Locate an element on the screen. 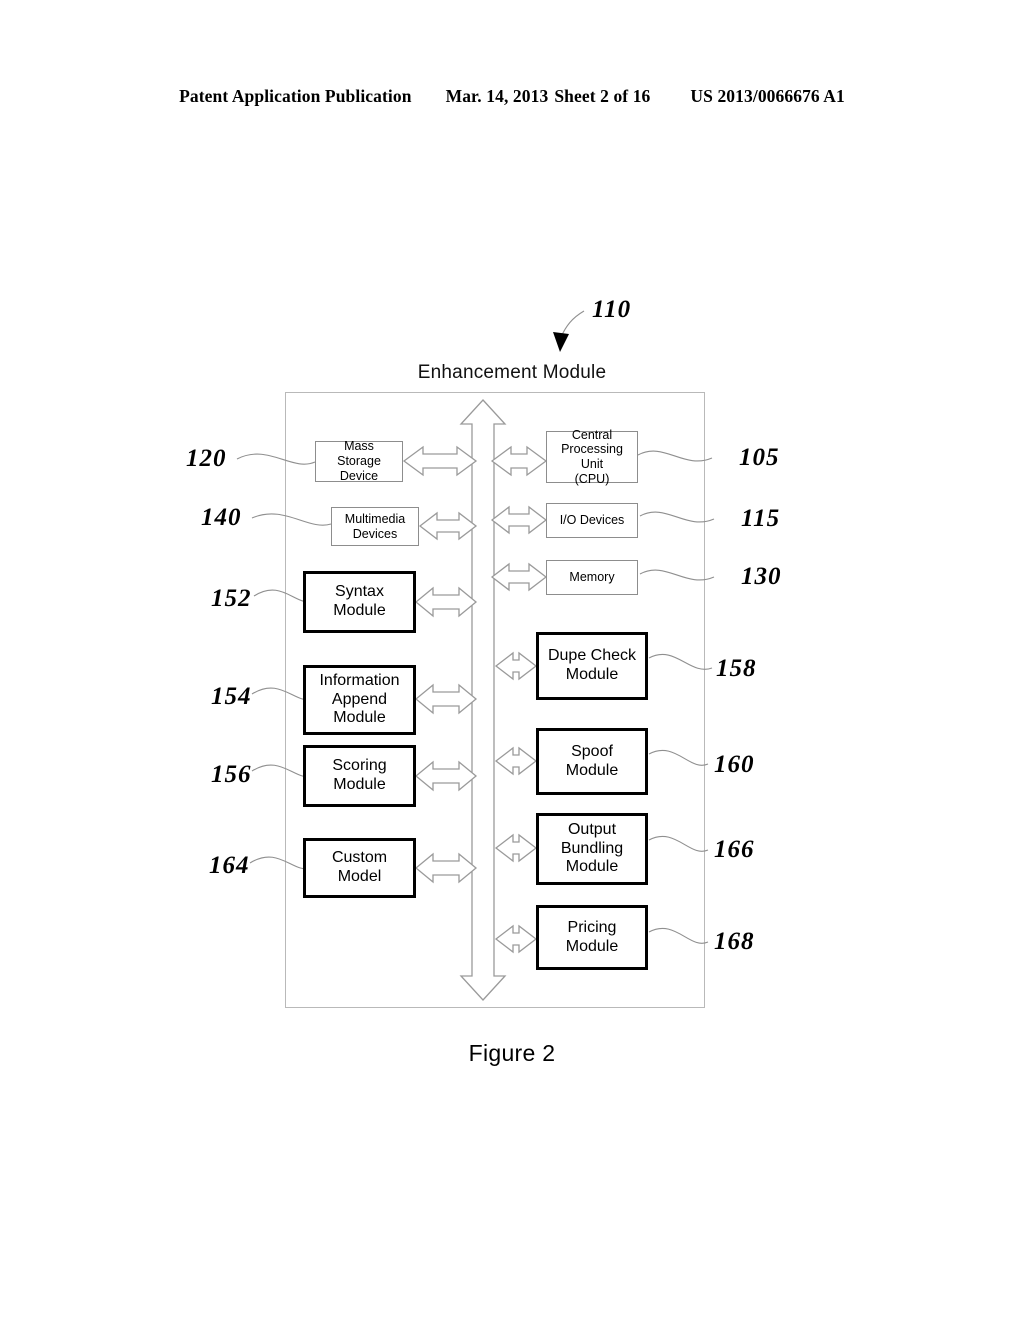 This screenshot has width=1024, height=1320. box-mass-storage-device-line-1: Mass Storage is located at coordinates (359, 454).